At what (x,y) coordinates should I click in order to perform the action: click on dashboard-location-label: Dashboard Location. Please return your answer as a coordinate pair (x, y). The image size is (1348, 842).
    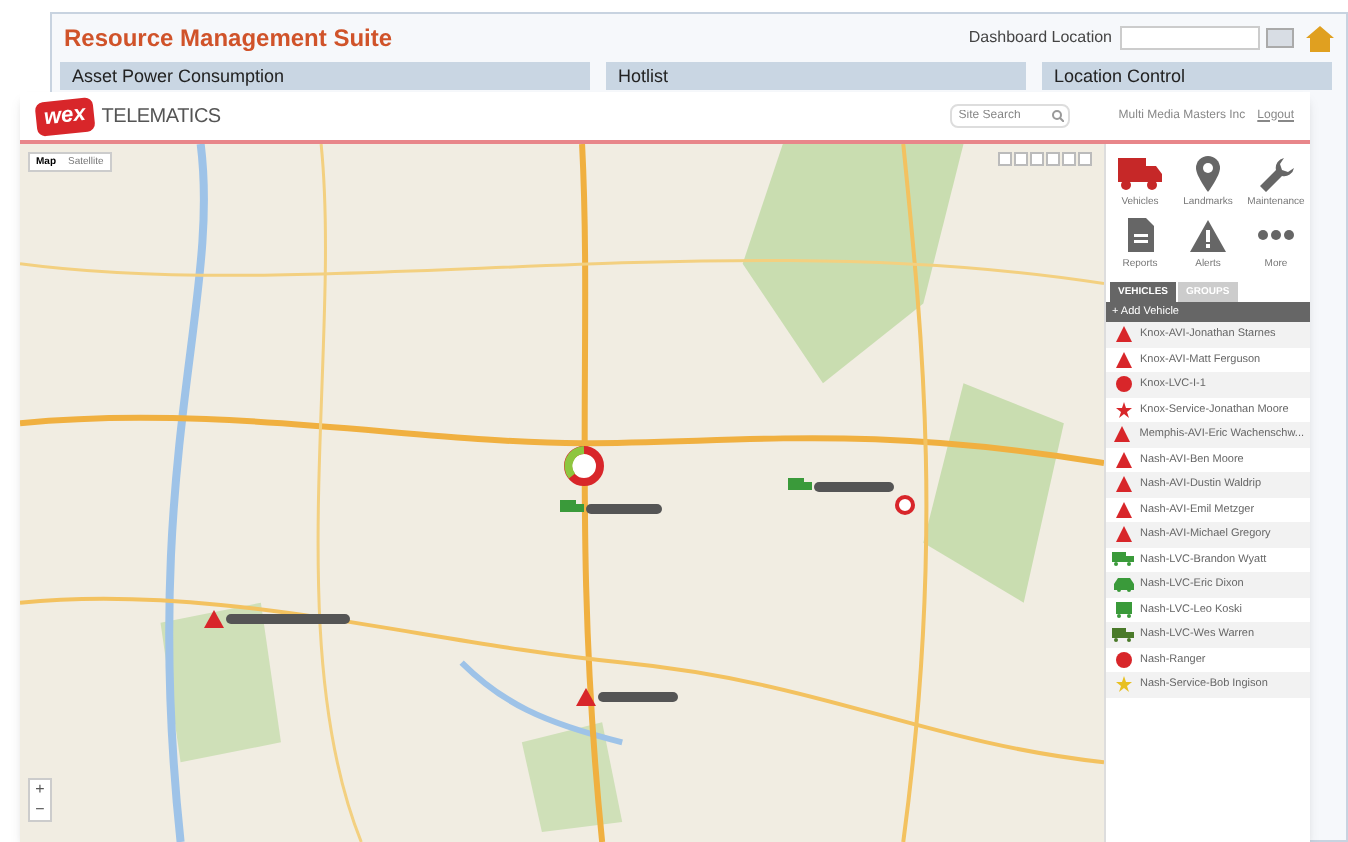
    Looking at the image, I should click on (1040, 38).